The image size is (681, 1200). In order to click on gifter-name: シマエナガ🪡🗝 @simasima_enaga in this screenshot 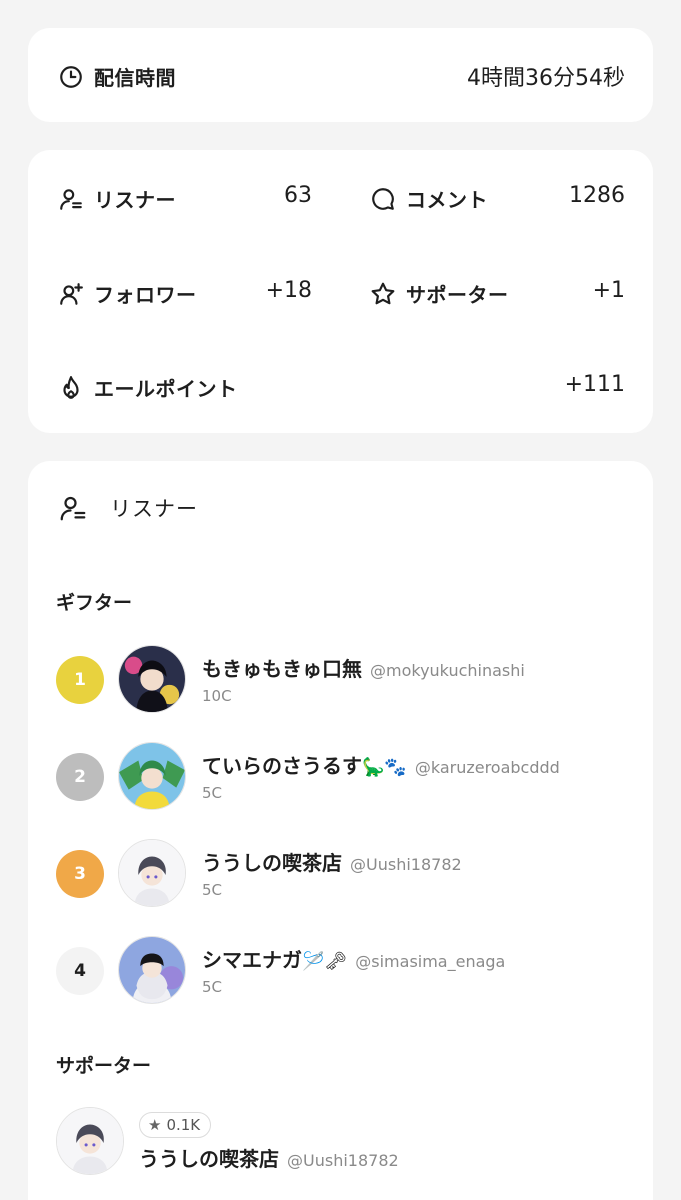, I will do `click(354, 960)`.